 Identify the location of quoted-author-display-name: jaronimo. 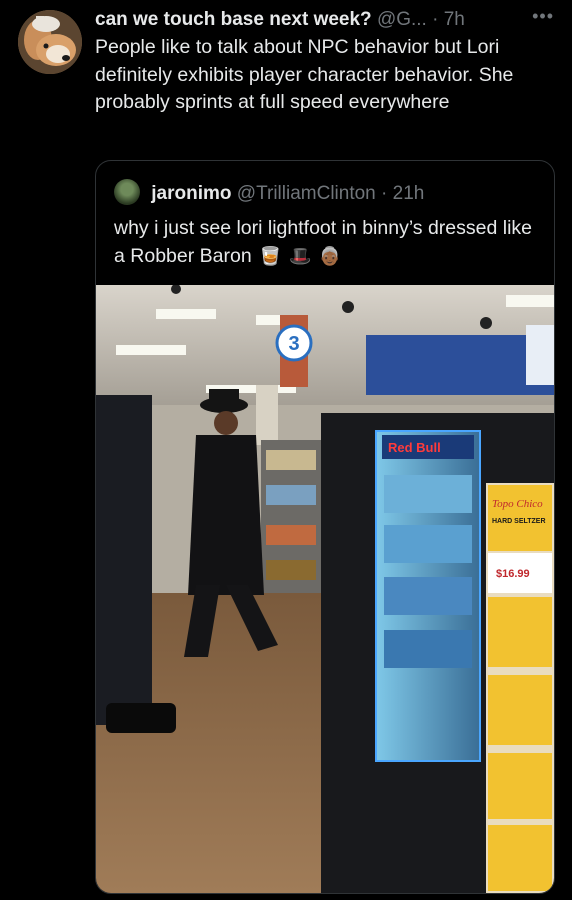
(191, 193).